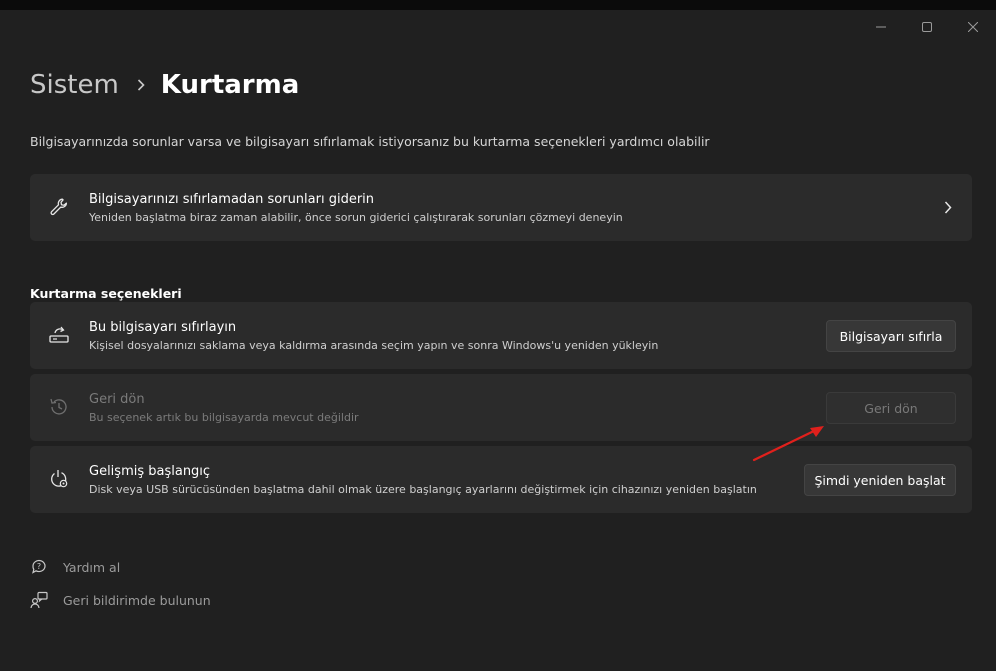 The image size is (996, 671). I want to click on minimize-button, so click(881, 27).